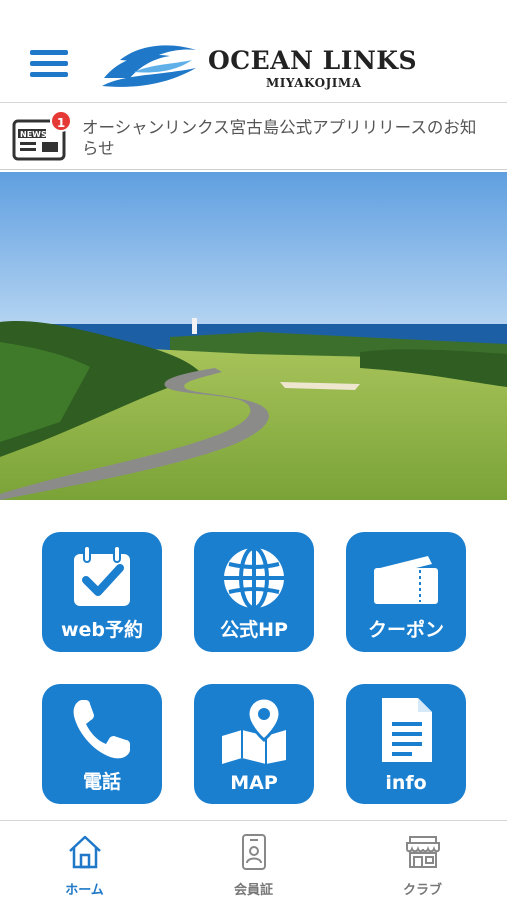  I want to click on logo-title: OCEAN LINKS, so click(313, 60).